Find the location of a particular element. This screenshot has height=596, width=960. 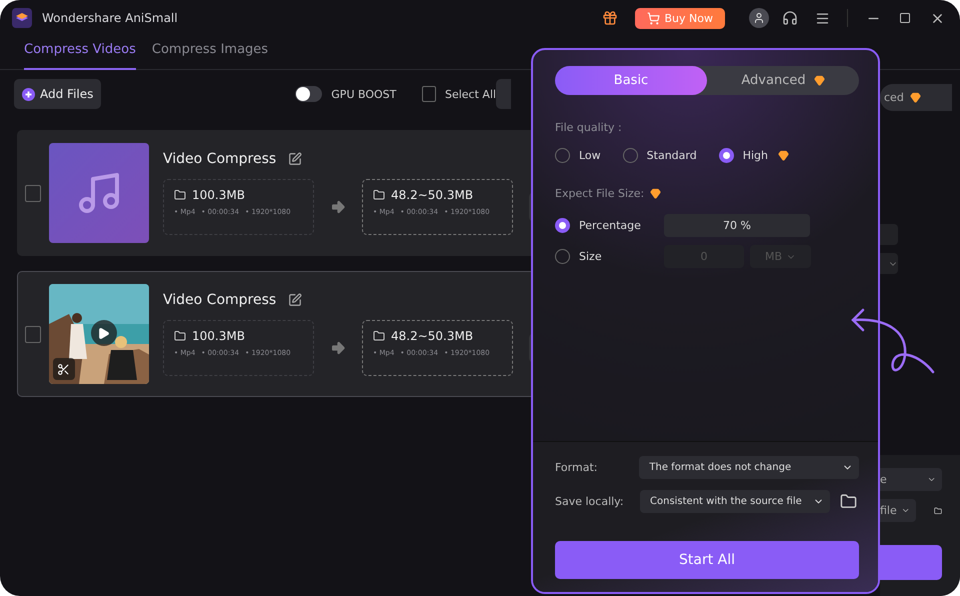

save-location-dropdown: Consistent with the source file is located at coordinates (735, 501).